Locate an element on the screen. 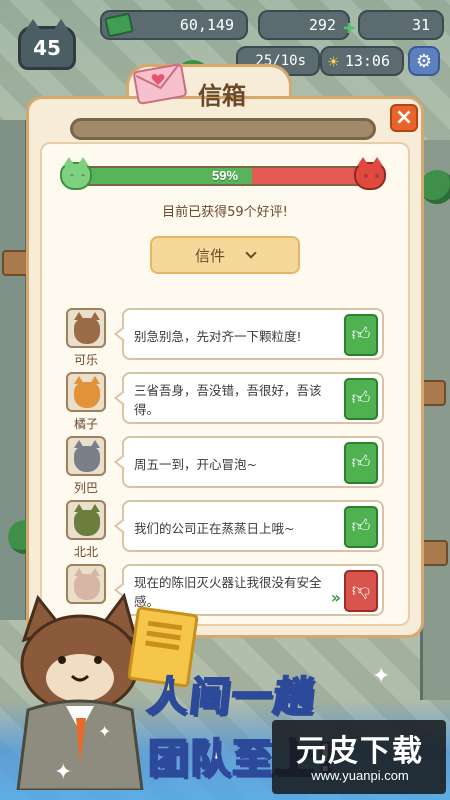 The width and height of the screenshot is (450, 800). close-icon: × is located at coordinates (404, 117).